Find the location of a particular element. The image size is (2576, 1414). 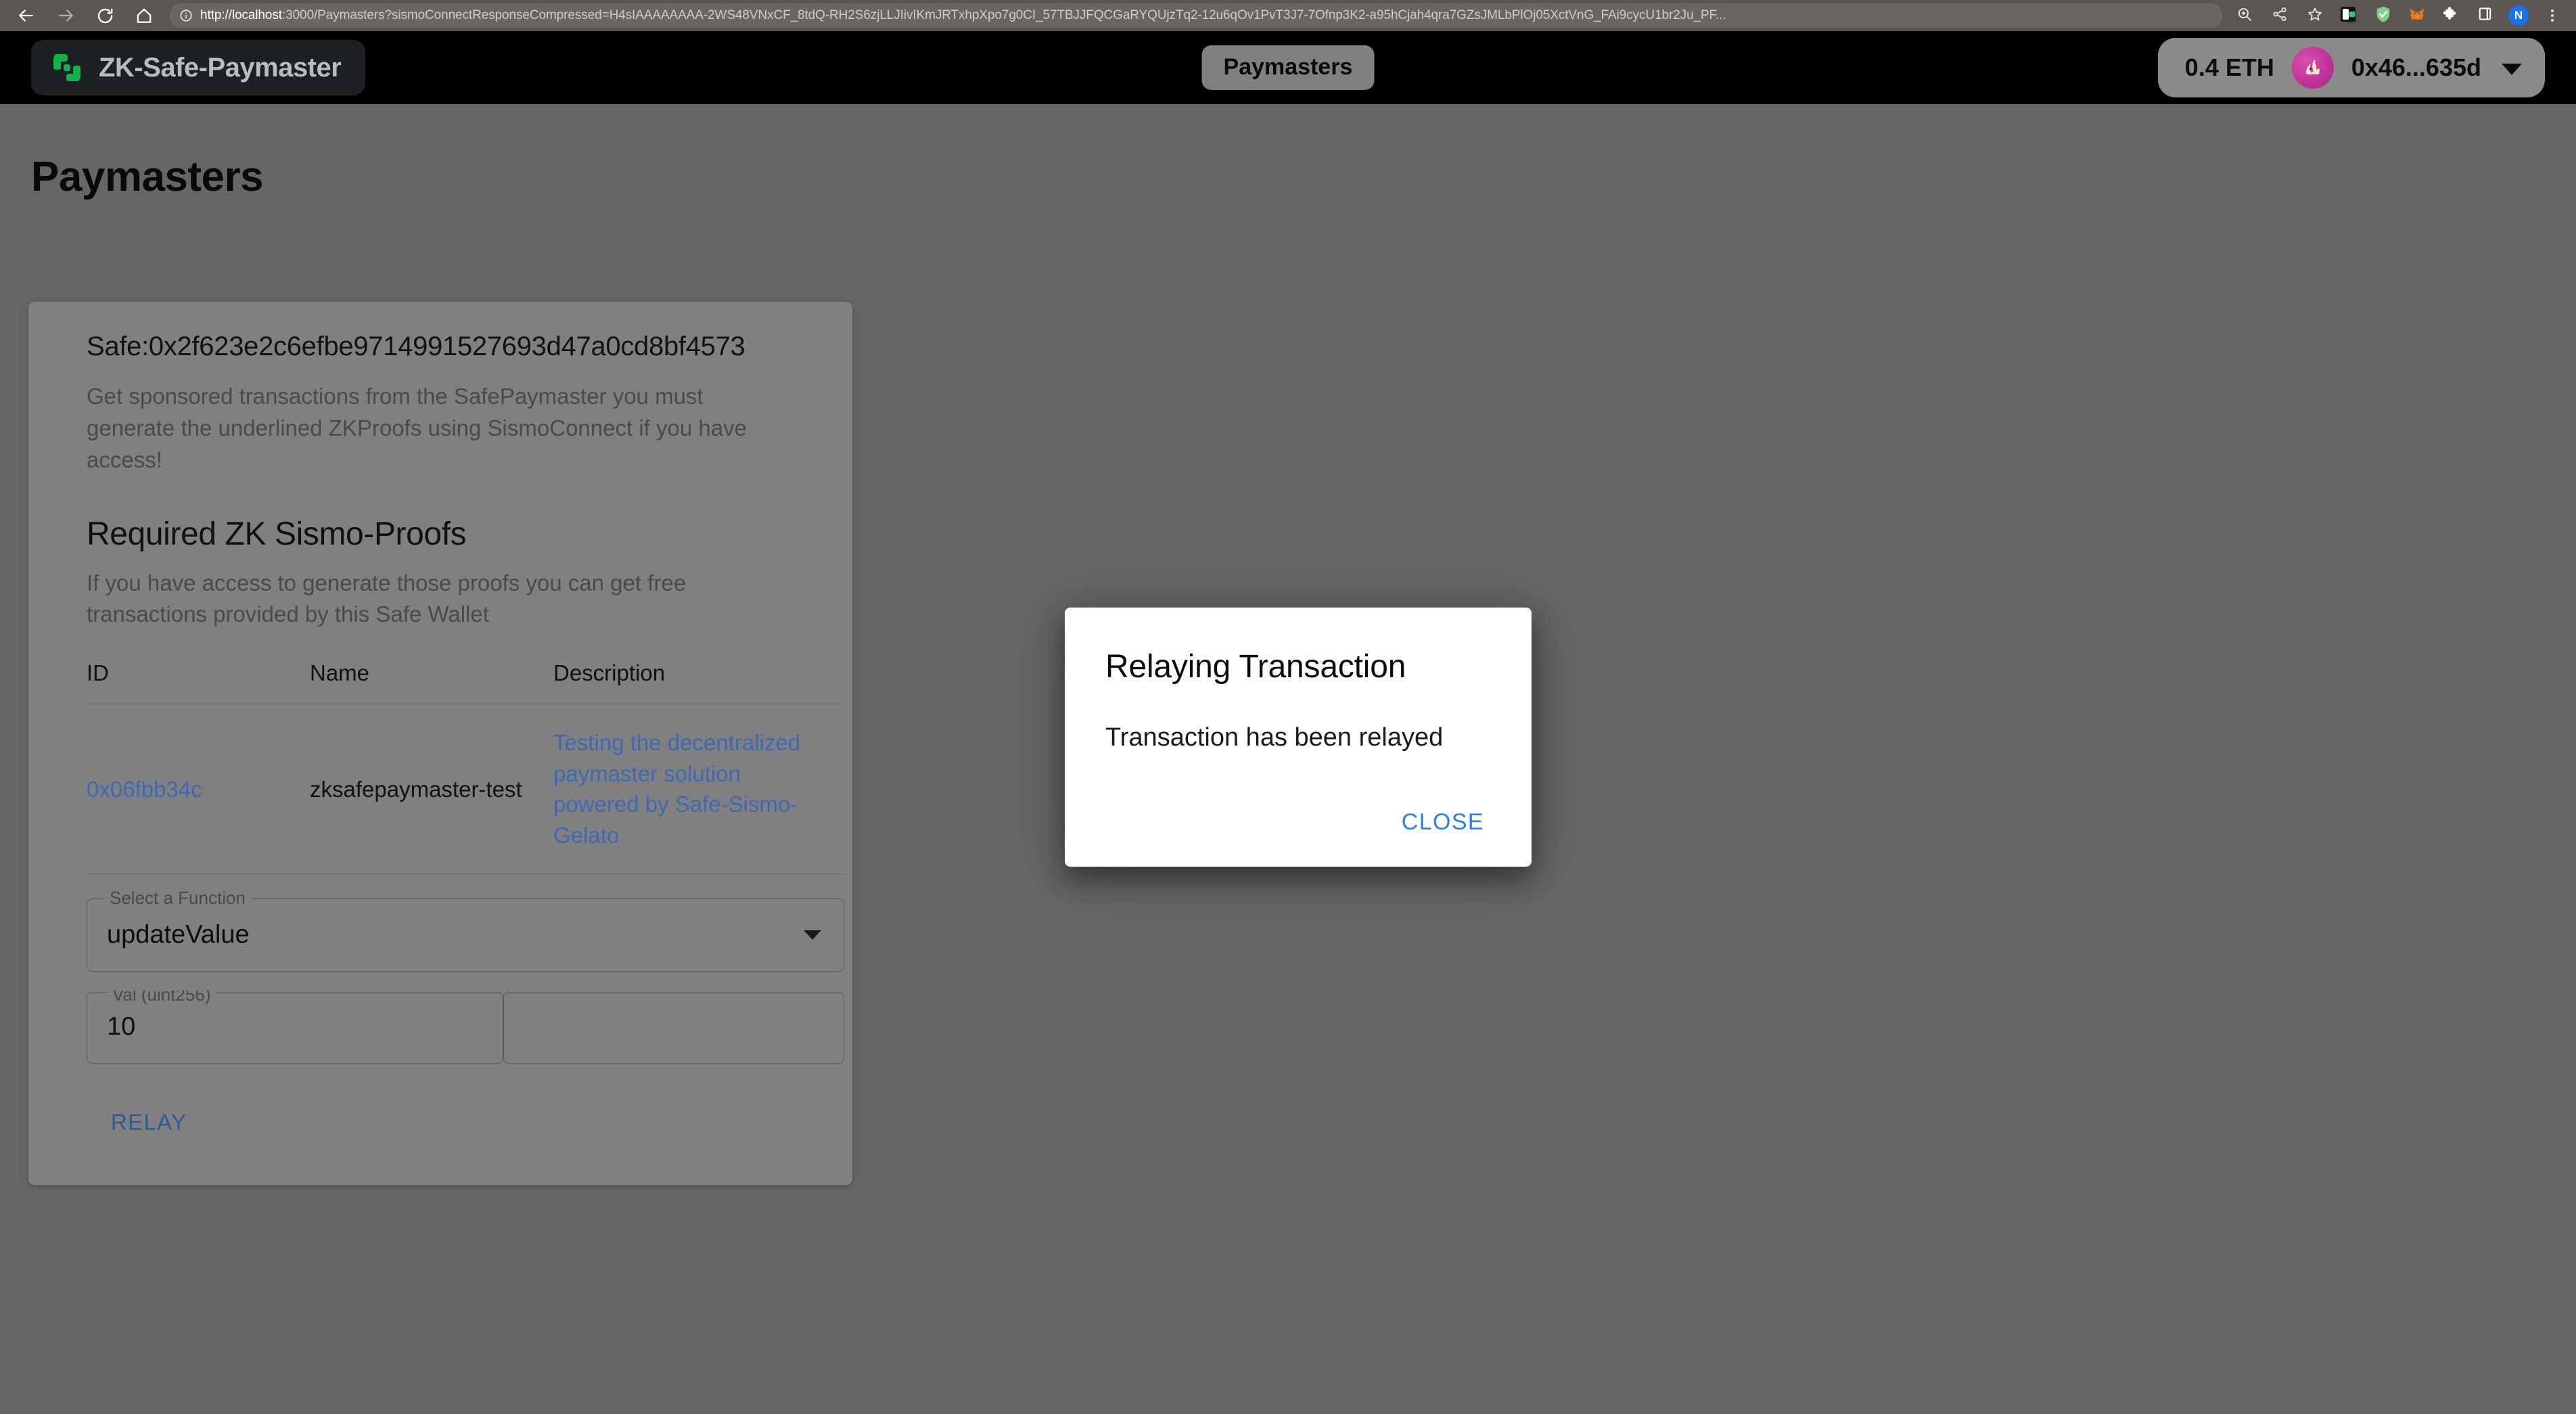

bookmark-button is located at coordinates (2314, 16).